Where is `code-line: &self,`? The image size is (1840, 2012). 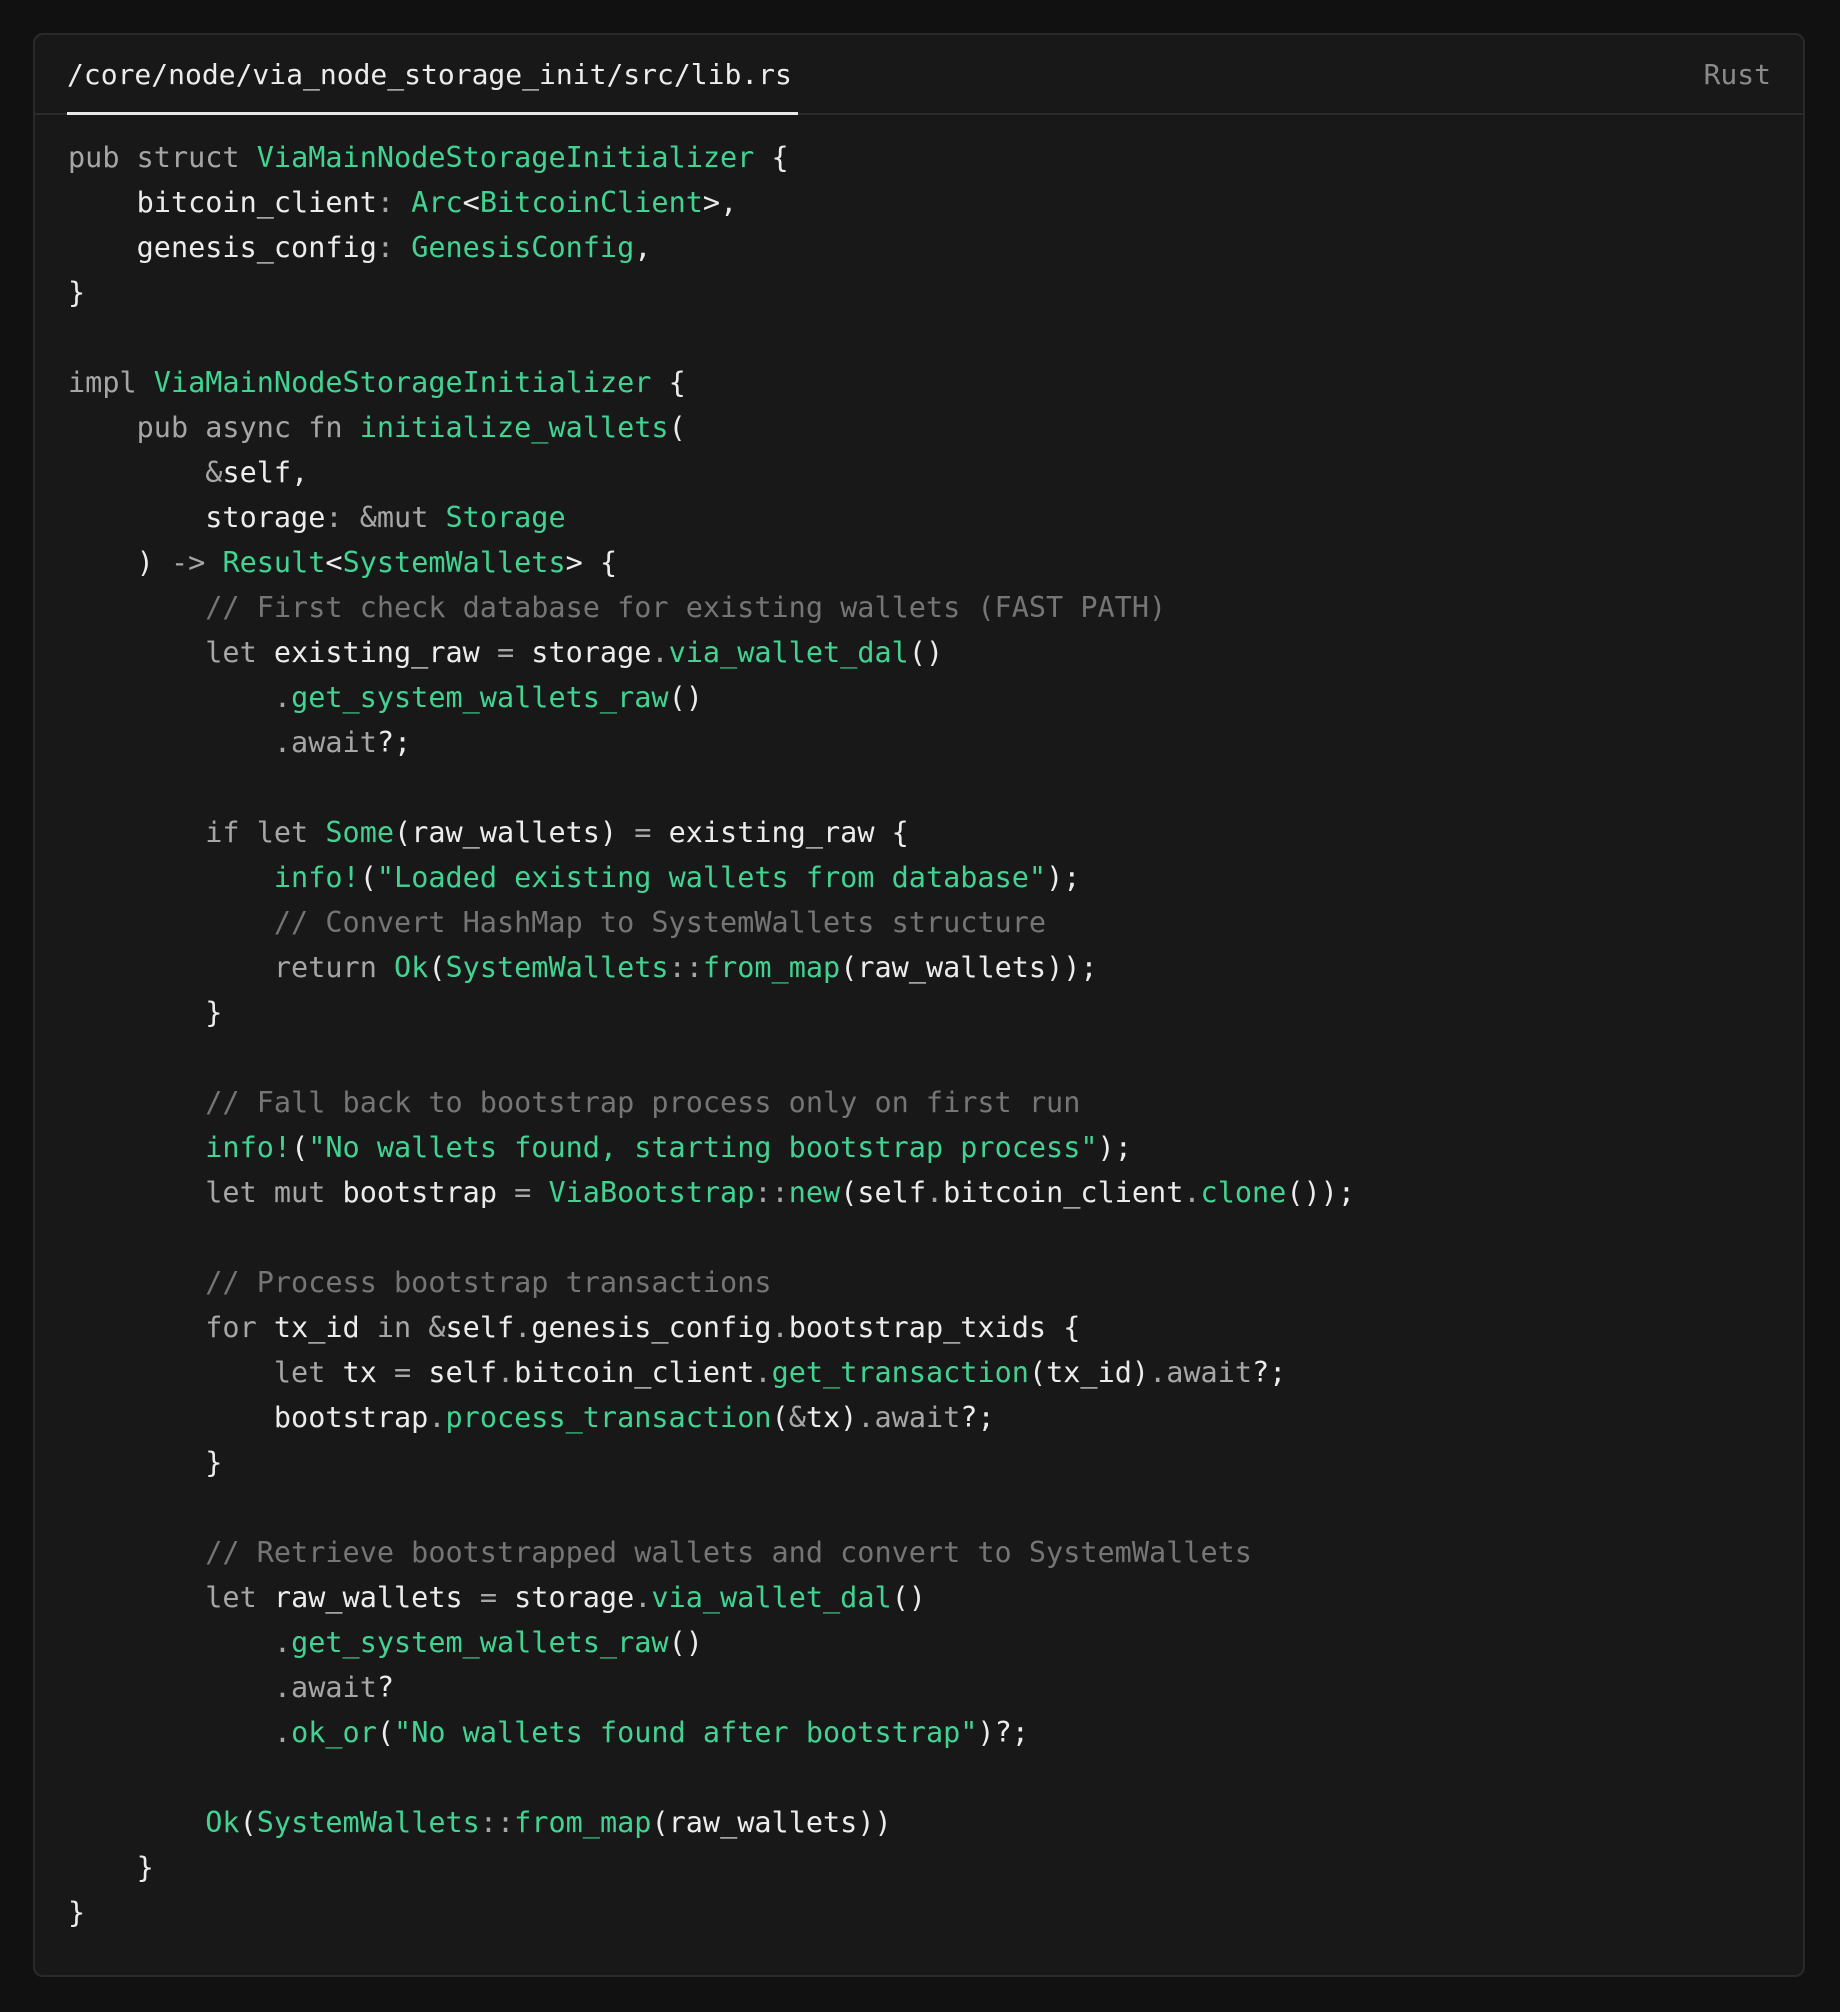
code-line: &self, is located at coordinates (925, 472).